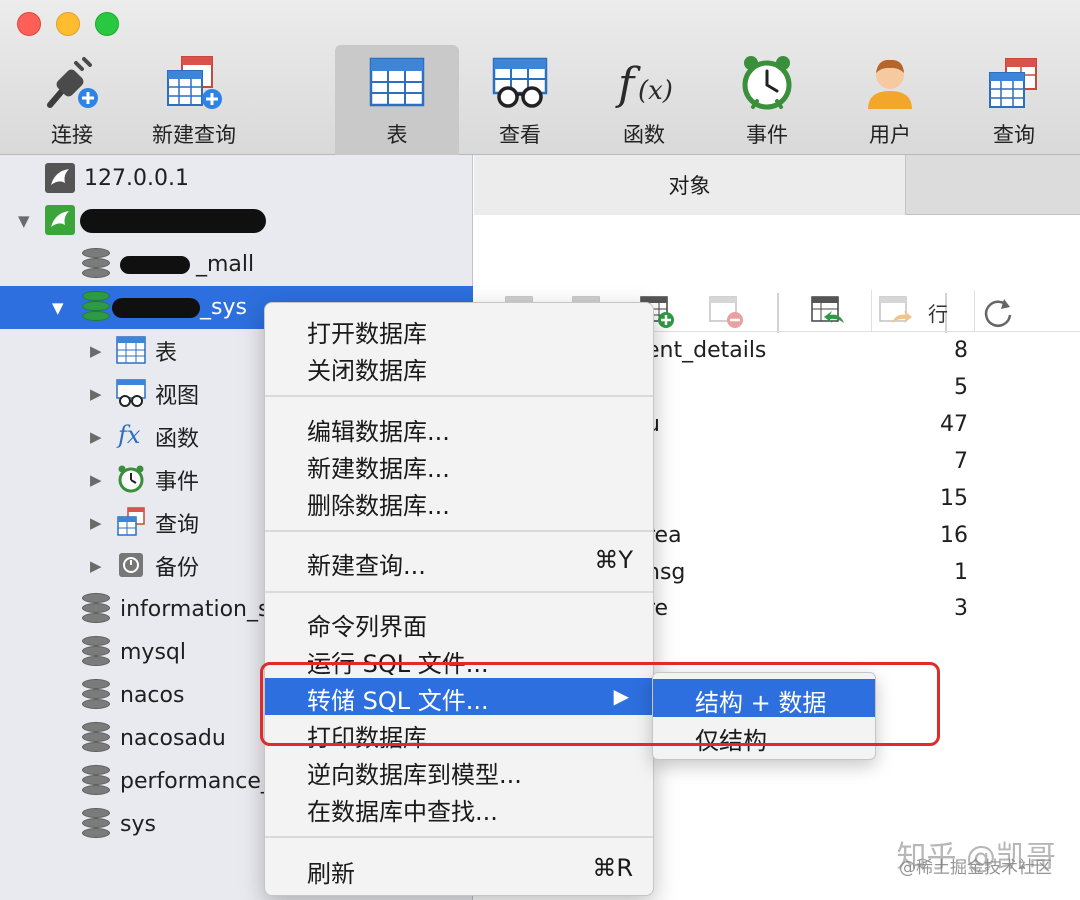  I want to click on zoom-window-button, so click(107, 24).